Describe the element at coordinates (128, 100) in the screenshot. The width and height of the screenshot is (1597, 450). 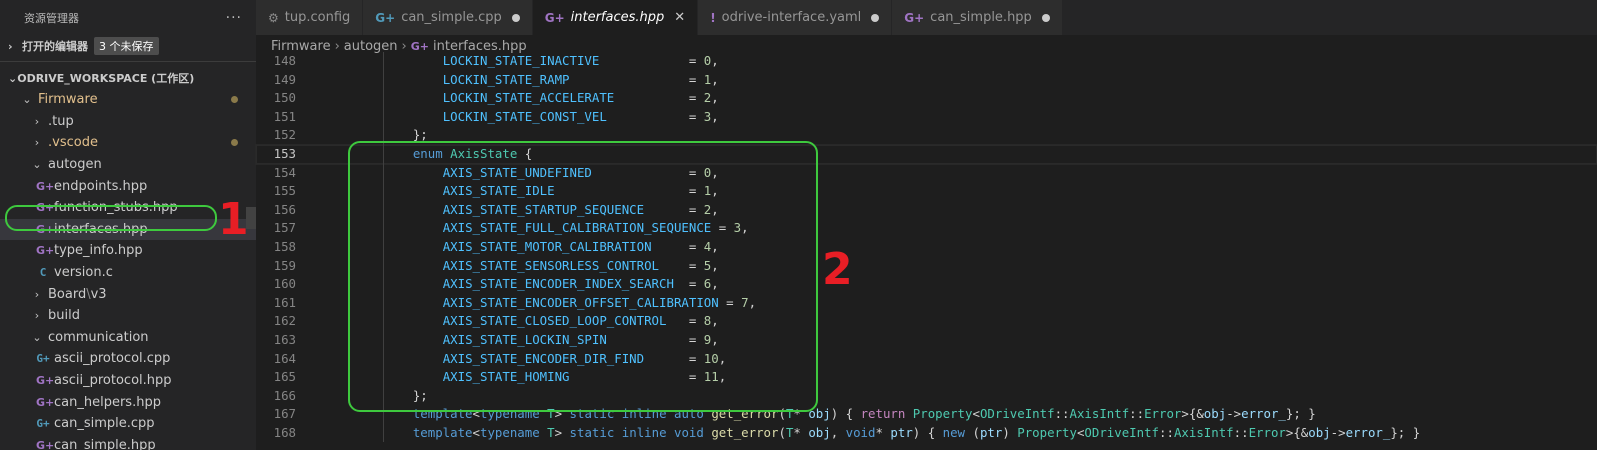
I see `tree-folder-firmware: ⌄ Firmware` at that location.